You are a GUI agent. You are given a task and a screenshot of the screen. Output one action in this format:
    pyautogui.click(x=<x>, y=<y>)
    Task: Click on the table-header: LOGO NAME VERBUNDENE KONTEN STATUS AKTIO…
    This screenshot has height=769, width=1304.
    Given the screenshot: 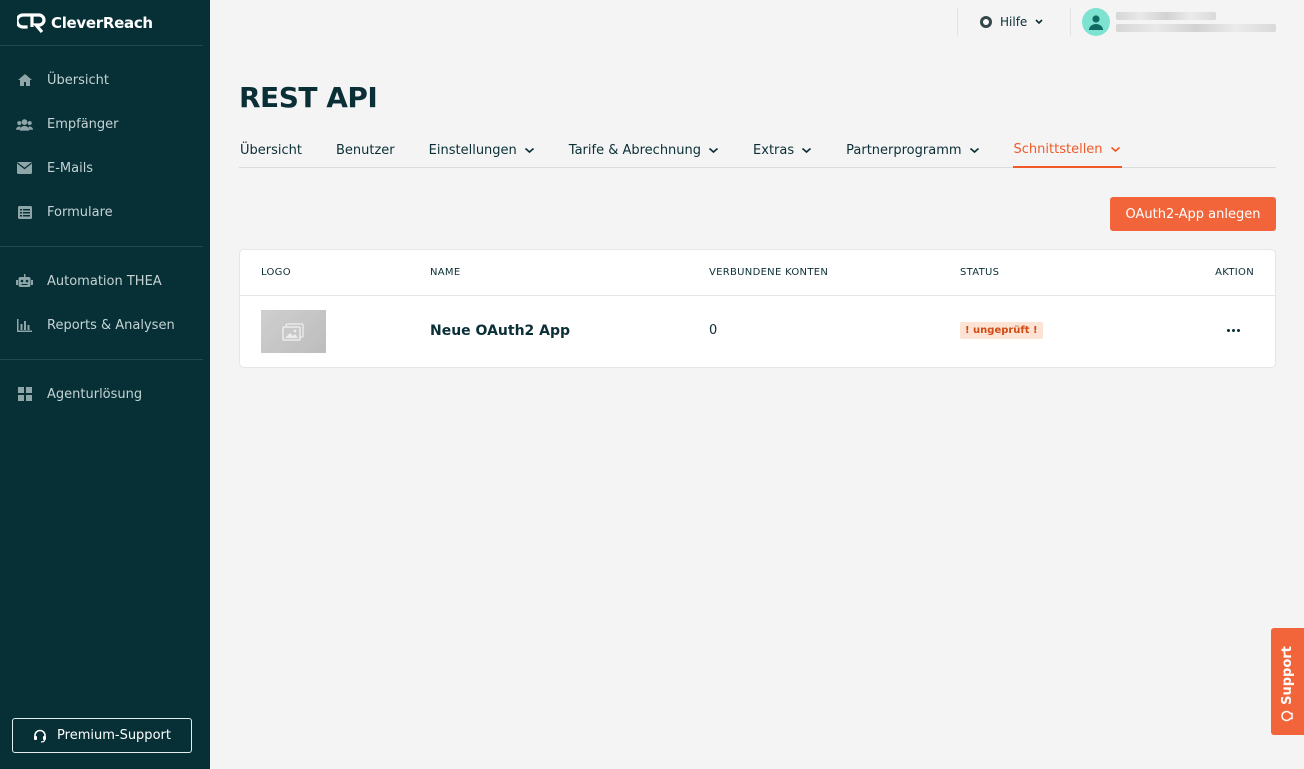 What is the action you would take?
    pyautogui.click(x=757, y=273)
    